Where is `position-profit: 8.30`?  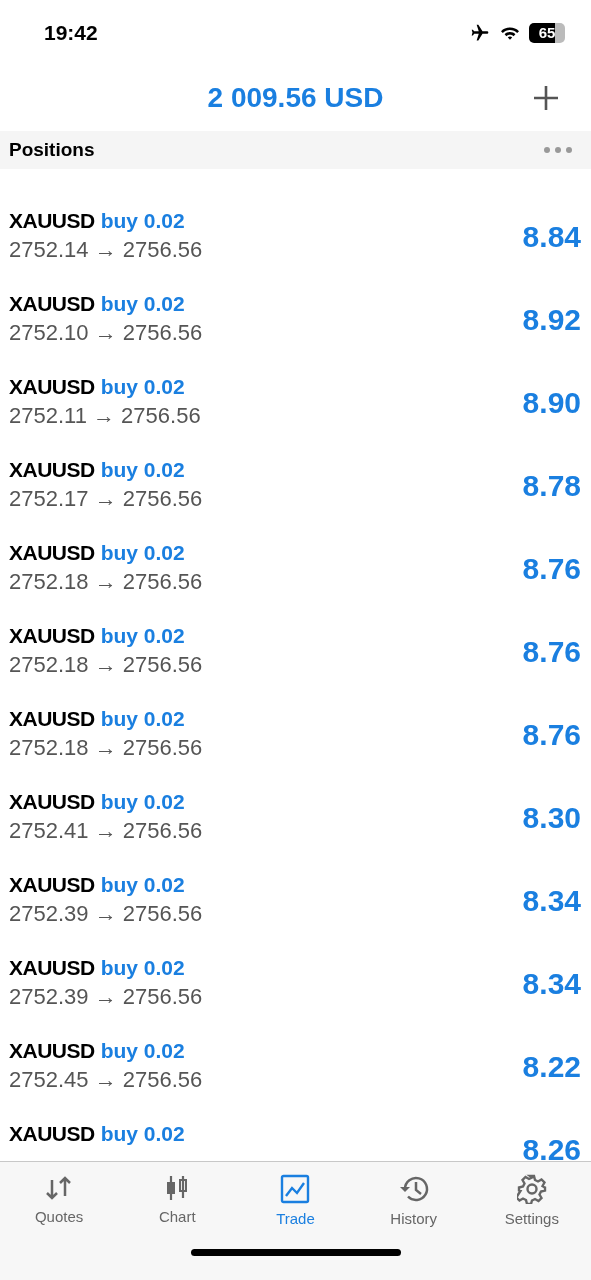
position-profit: 8.30 is located at coordinates (551, 817).